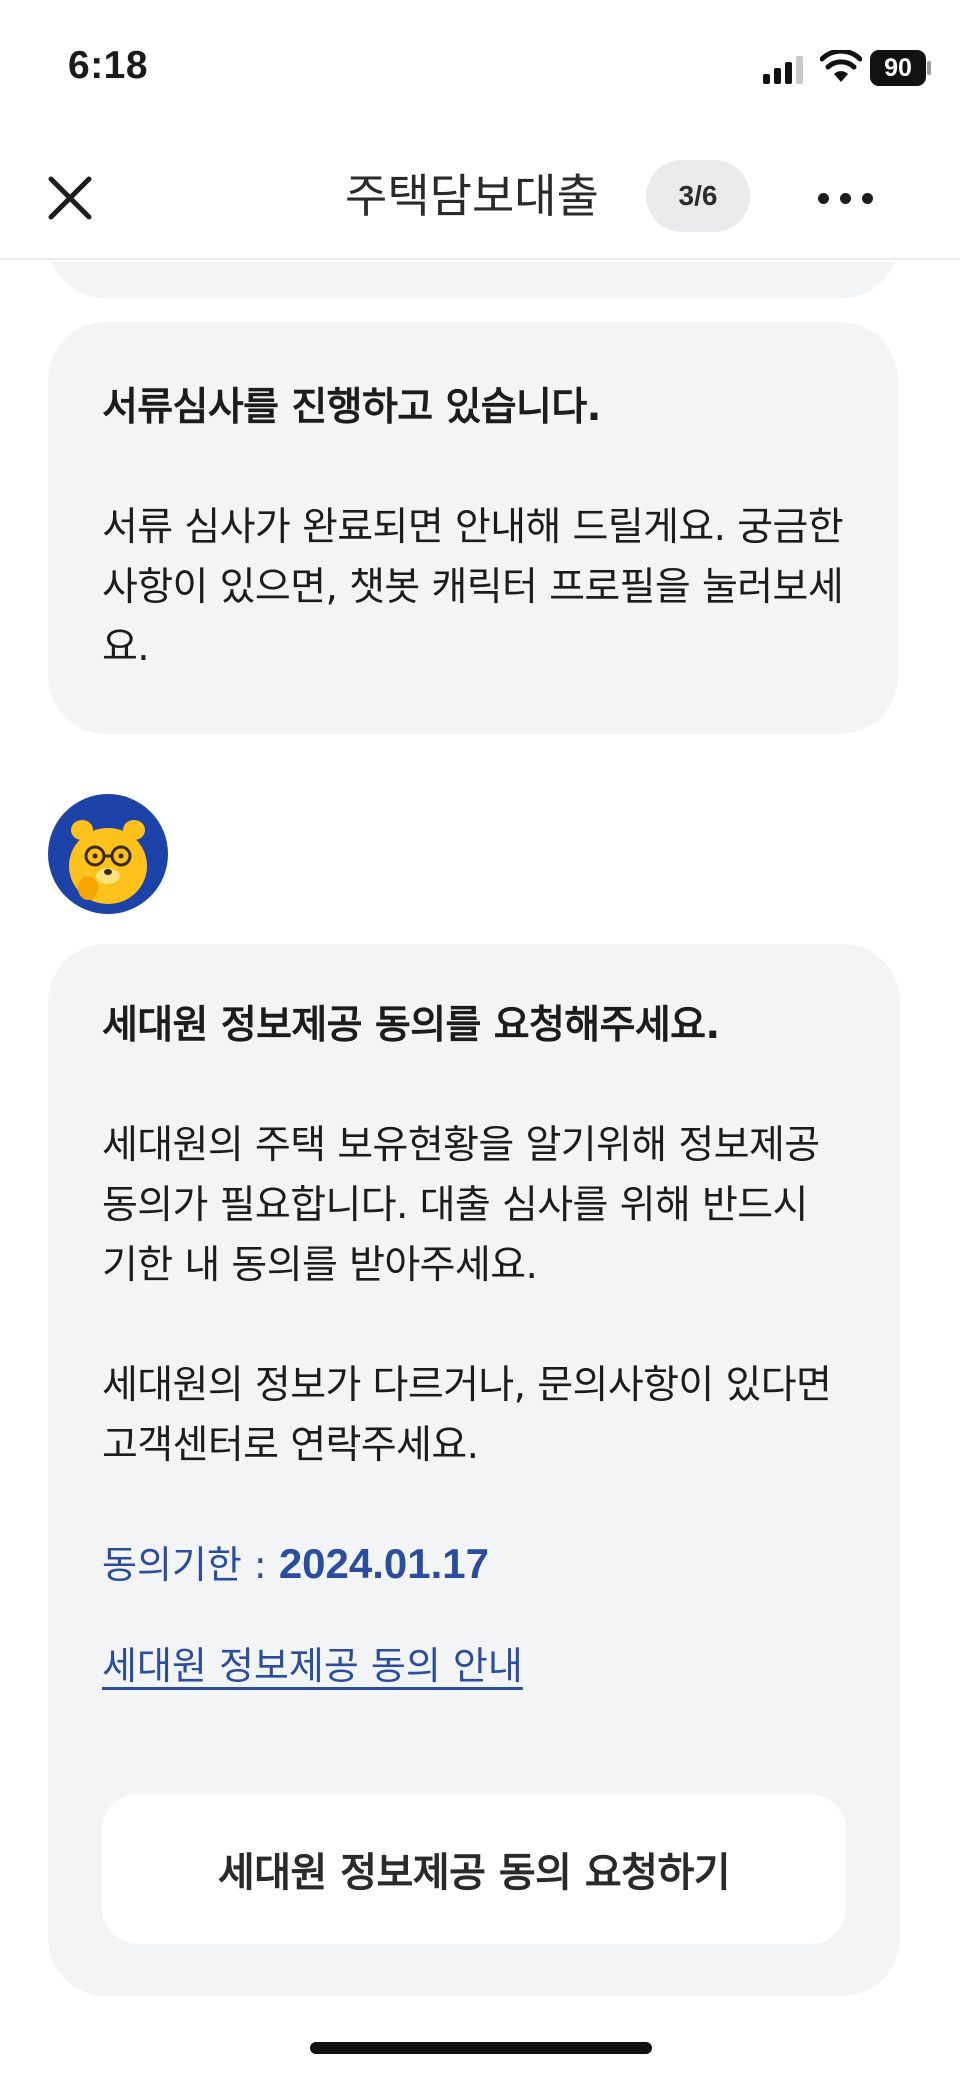 This screenshot has height=2079, width=960. Describe the element at coordinates (783, 70) in the screenshot. I see `signal-icon` at that location.